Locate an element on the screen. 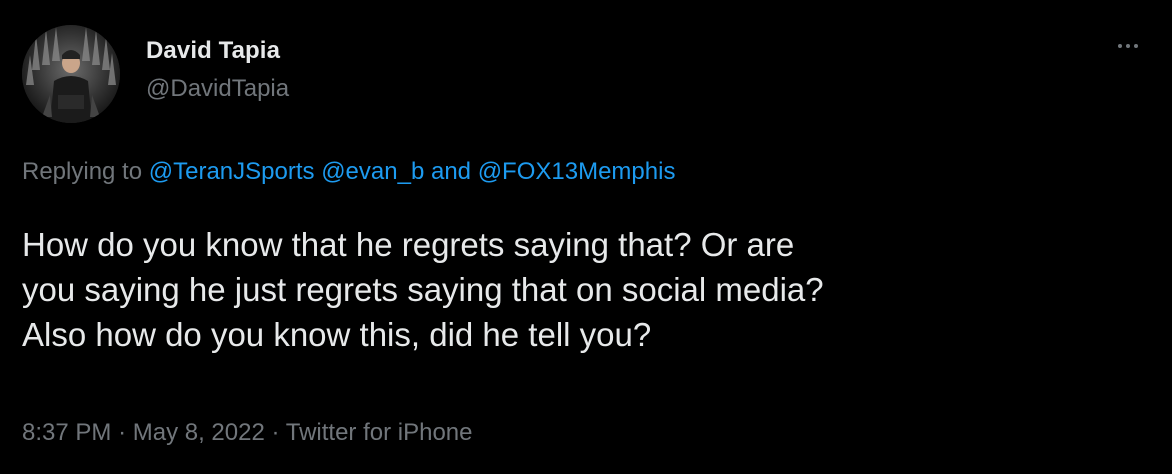 The height and width of the screenshot is (474, 1172). tweet-time: 8:37 PM is located at coordinates (66, 432).